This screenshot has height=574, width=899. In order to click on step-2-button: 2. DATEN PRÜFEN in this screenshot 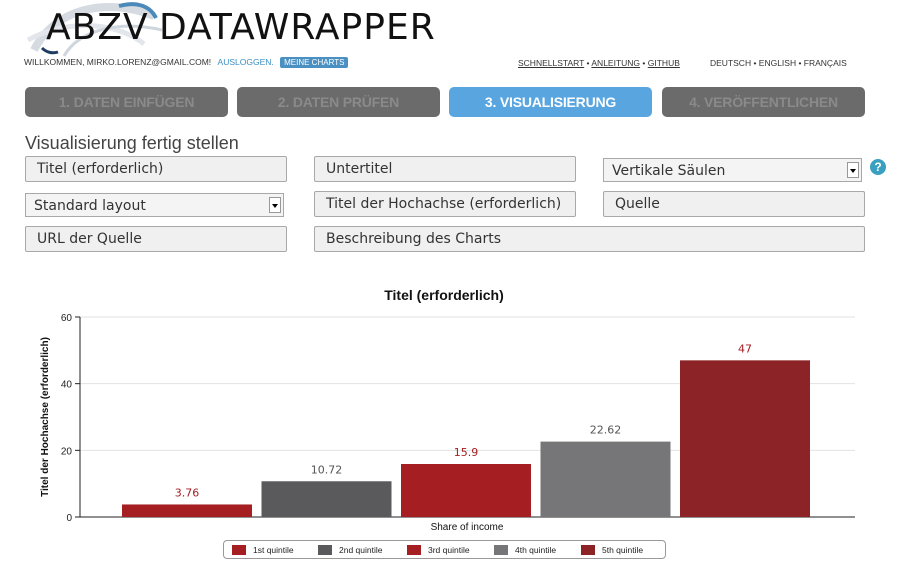, I will do `click(338, 102)`.